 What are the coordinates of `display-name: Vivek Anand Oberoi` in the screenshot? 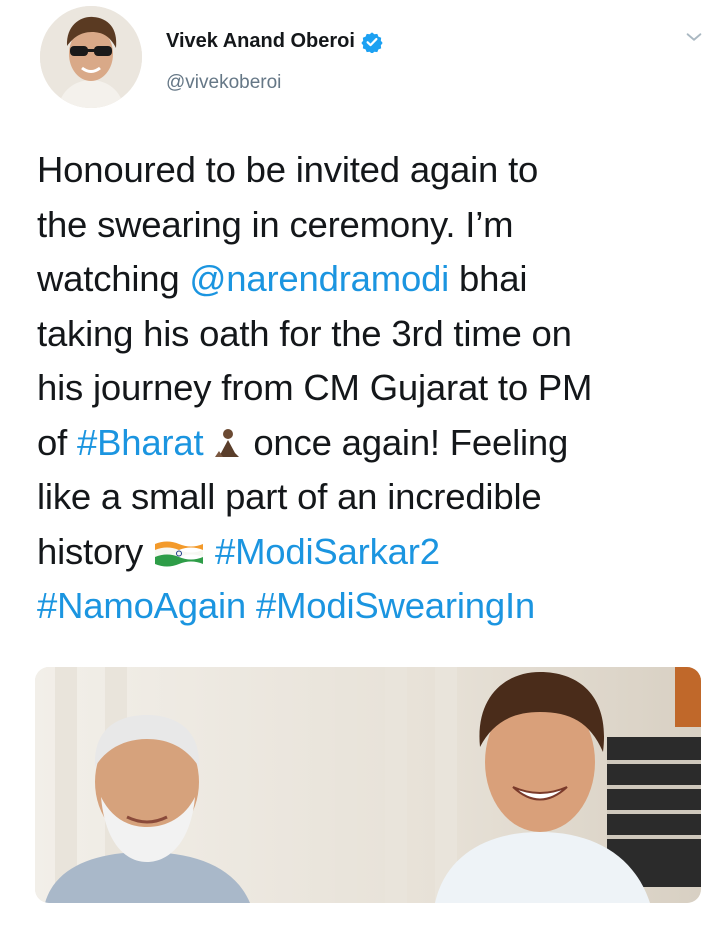 It's located at (260, 41).